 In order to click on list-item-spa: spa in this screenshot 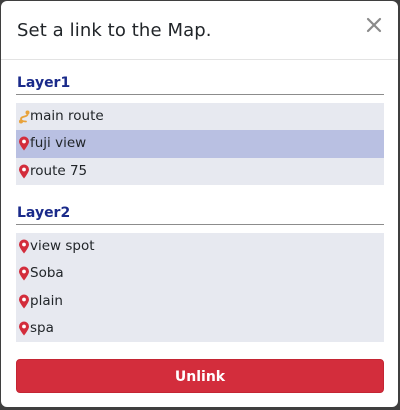, I will do `click(200, 328)`.